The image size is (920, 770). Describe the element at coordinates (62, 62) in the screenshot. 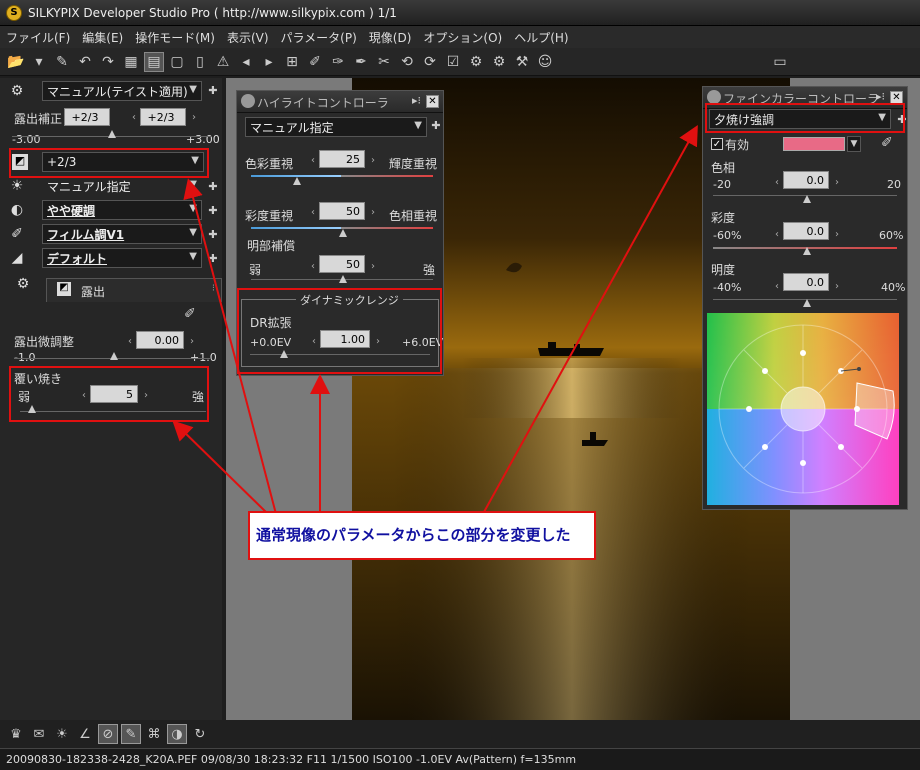

I see `brush-icon: ✎` at that location.